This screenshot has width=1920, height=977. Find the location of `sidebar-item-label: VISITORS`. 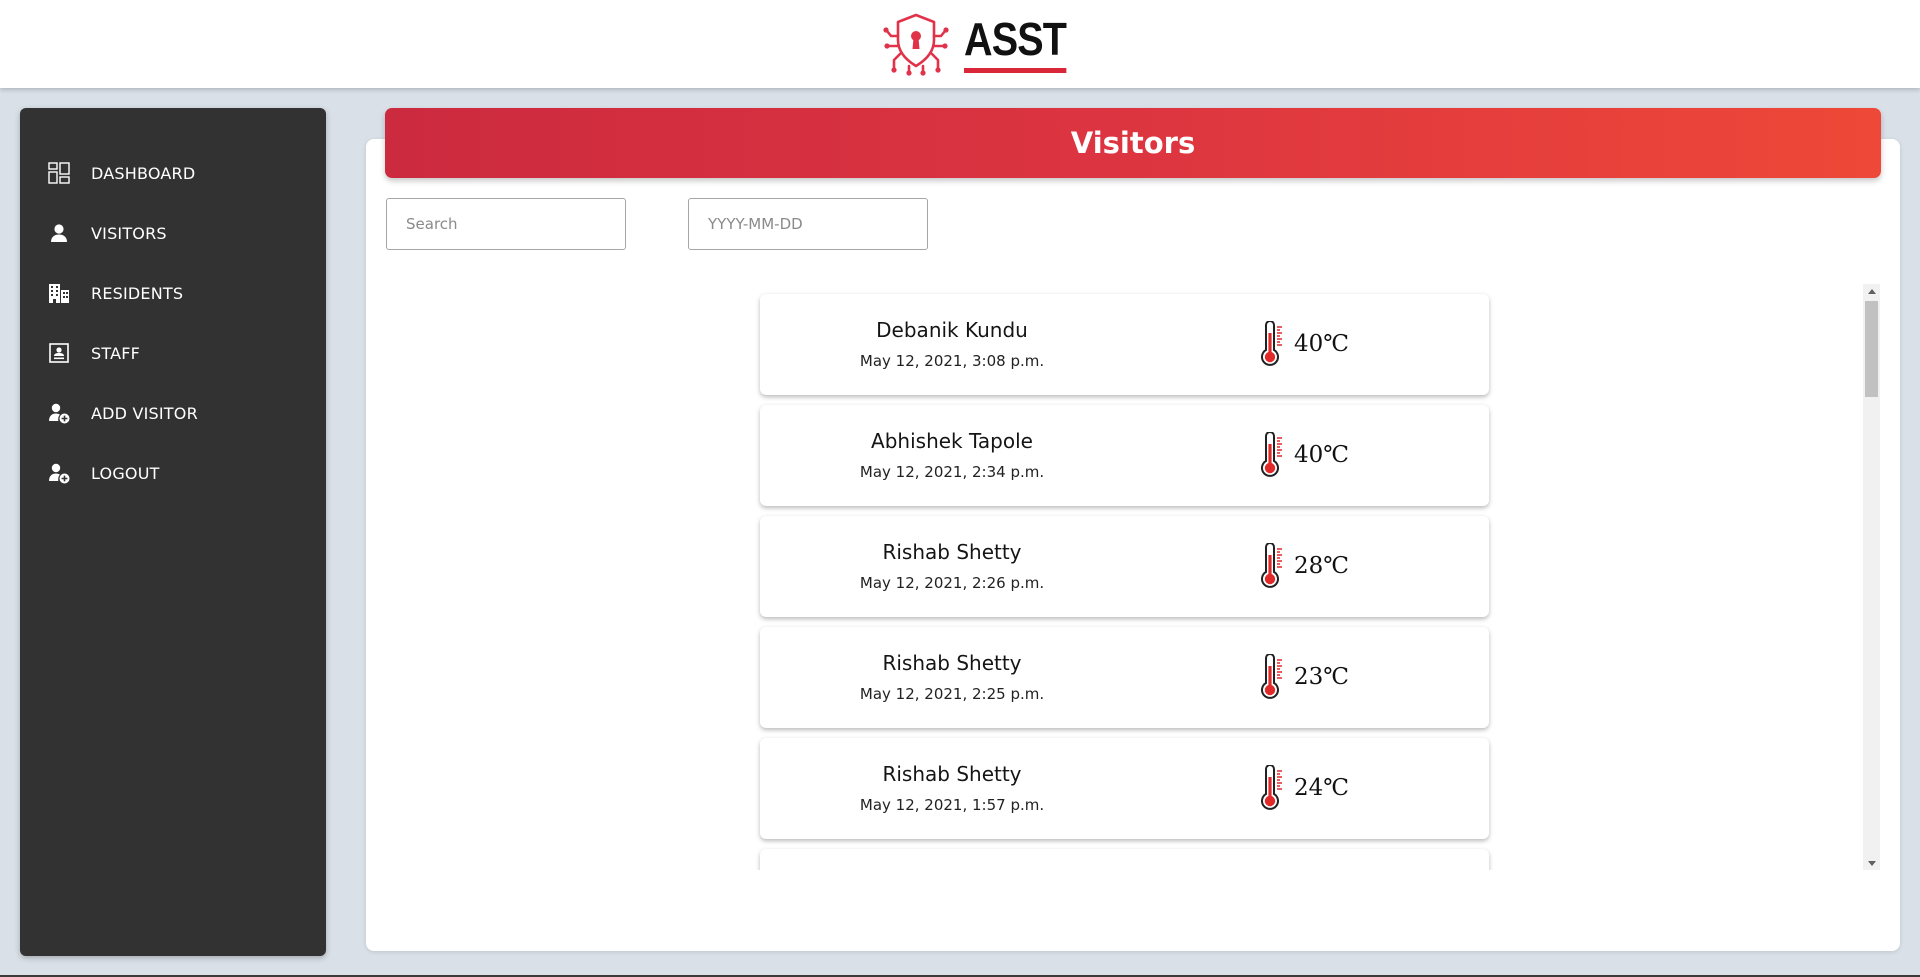

sidebar-item-label: VISITORS is located at coordinates (129, 233).